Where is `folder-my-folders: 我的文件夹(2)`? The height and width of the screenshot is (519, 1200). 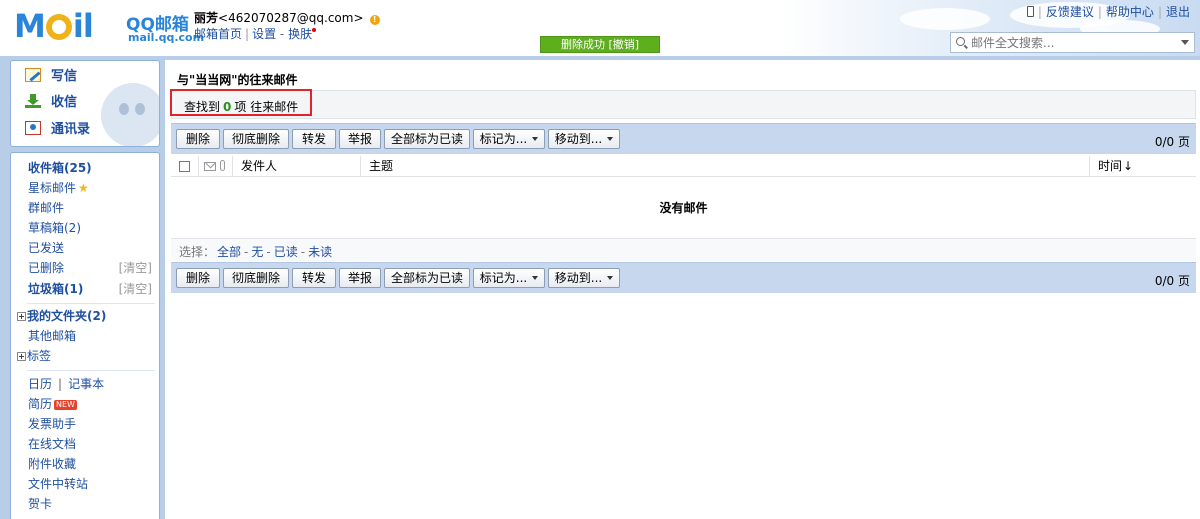
folder-my-folders: 我的文件夹(2) is located at coordinates (81, 316).